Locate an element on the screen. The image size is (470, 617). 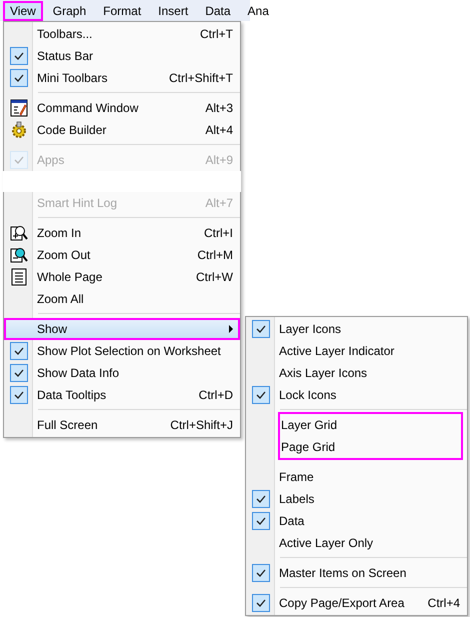
menu-item-label: Page Grid is located at coordinates (308, 447).